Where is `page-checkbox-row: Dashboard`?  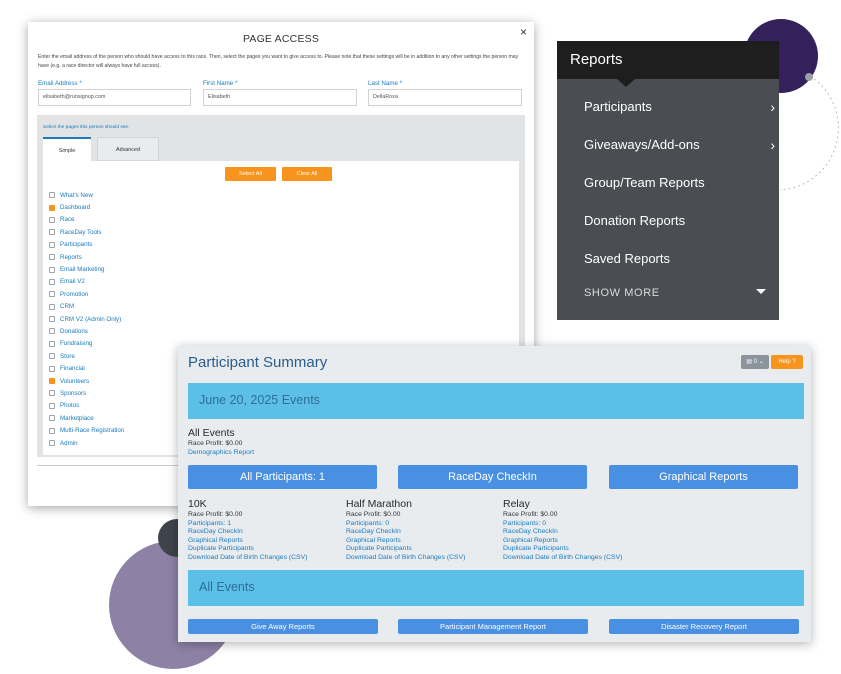
page-checkbox-row: Dashboard is located at coordinates (86, 207).